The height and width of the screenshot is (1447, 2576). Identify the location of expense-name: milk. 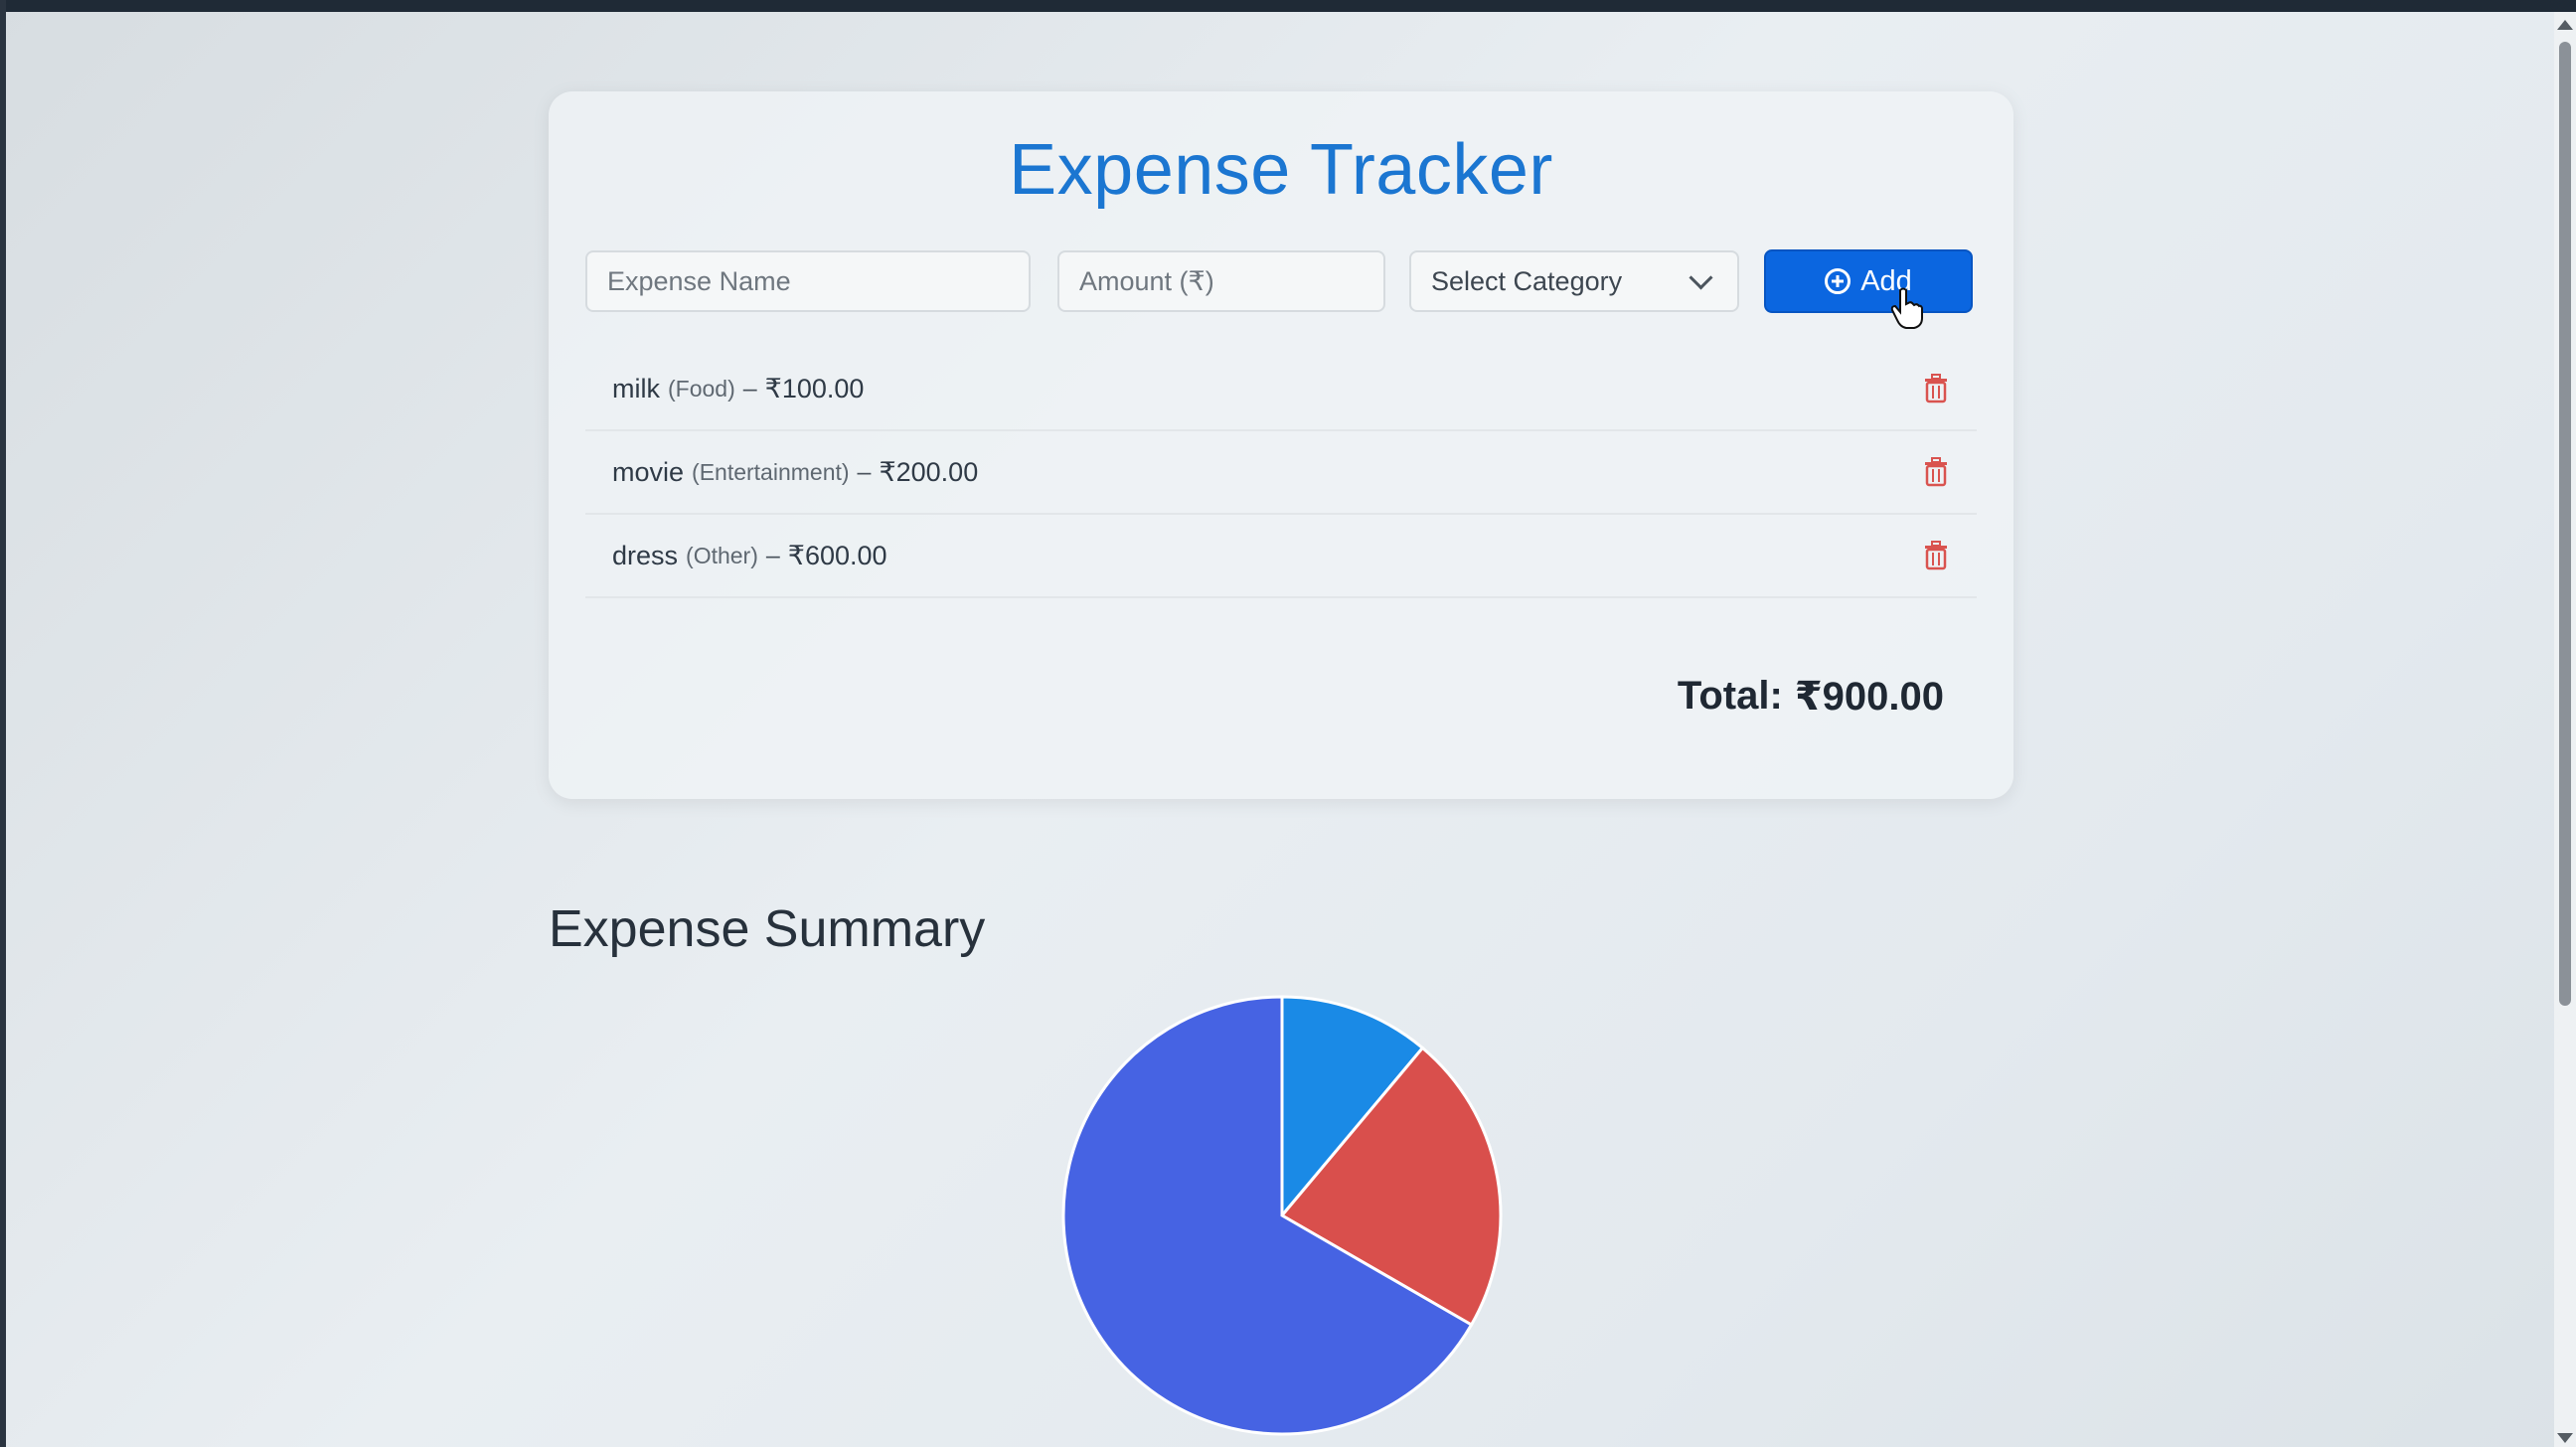
(636, 388).